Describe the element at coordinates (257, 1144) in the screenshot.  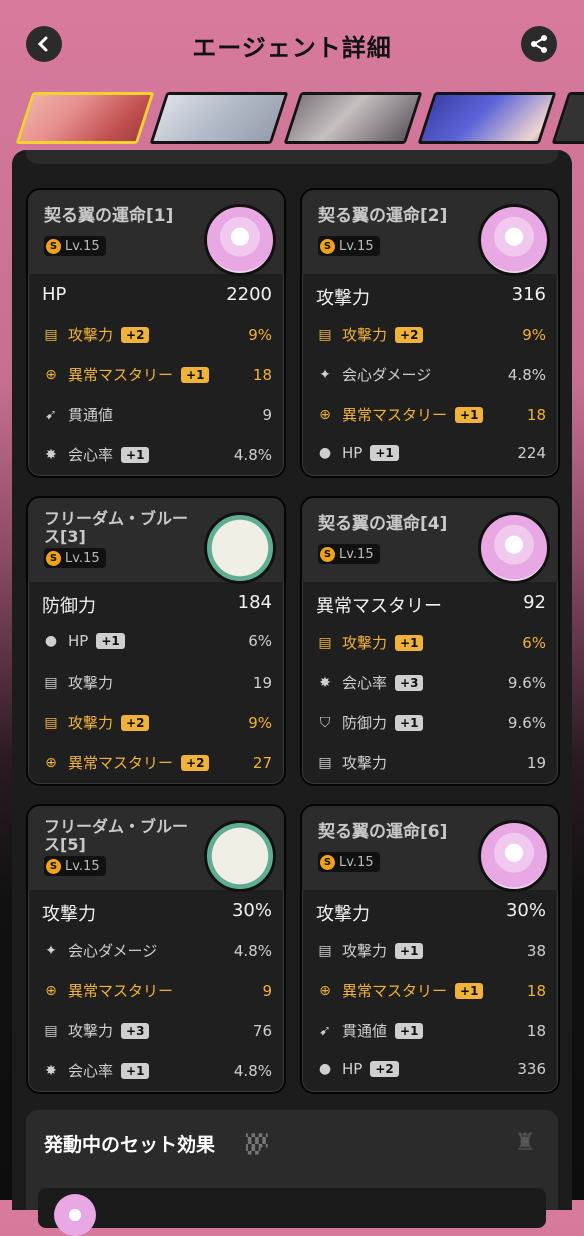
I see `decorative-barcode: ▚▞▚▞▚▞ ▞▚▞▚▞▚ ▚▞▚▞` at that location.